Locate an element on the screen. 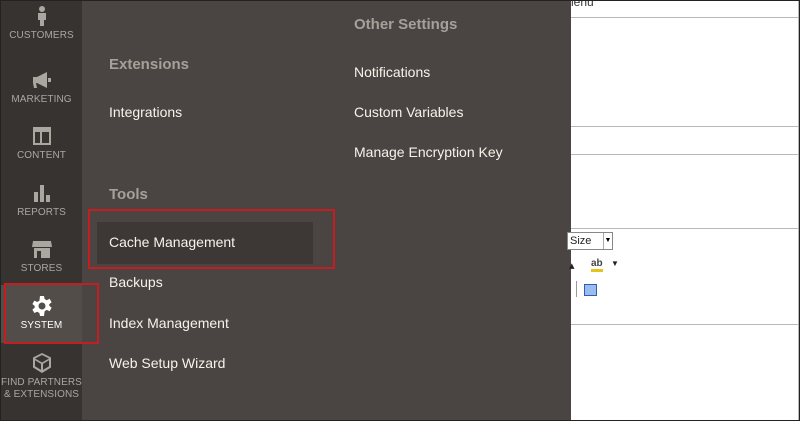 The image size is (800, 421). sidebar-item-label: STORES is located at coordinates (41, 268).